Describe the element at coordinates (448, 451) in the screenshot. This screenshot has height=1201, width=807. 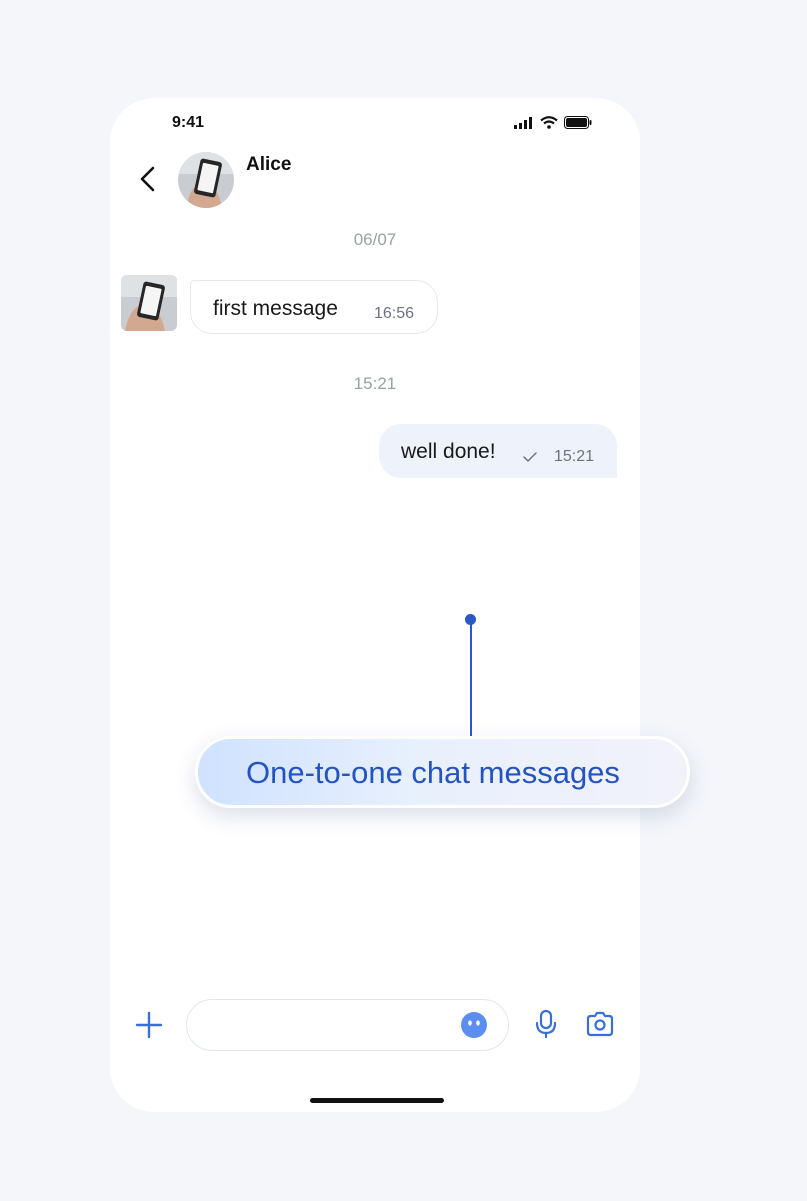
I see `outgoing-message-text: well done!` at that location.